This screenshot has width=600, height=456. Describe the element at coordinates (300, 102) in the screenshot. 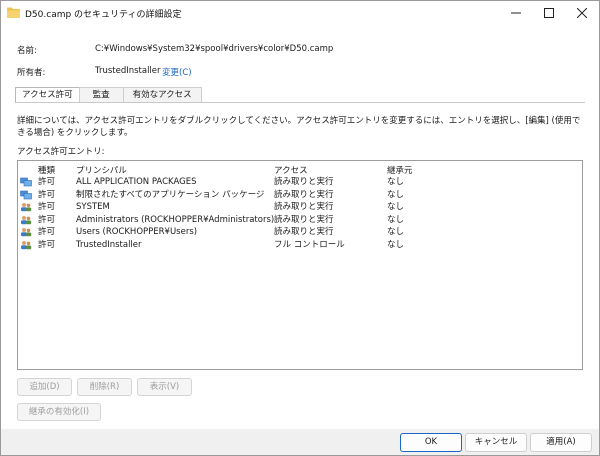

I see `tab-divider` at that location.